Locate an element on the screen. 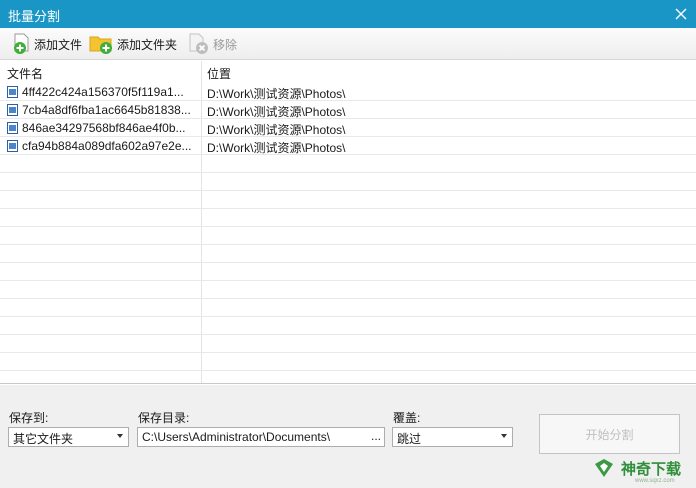  watermark-logo: 神奇下载 www.sqxz.com is located at coordinates (640, 468).